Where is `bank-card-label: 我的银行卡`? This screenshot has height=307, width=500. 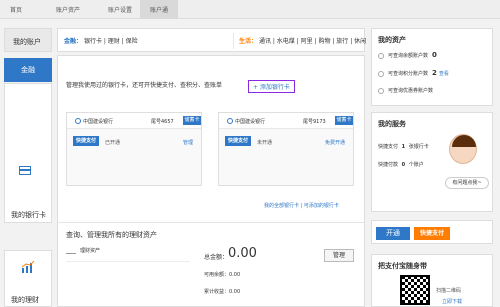 bank-card-label: 我的银行卡 is located at coordinates (28, 215).